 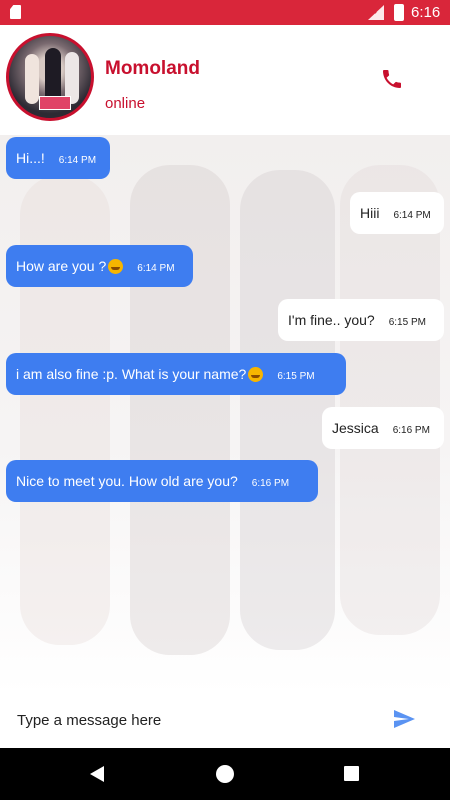 I want to click on back-icon, so click(x=97, y=774).